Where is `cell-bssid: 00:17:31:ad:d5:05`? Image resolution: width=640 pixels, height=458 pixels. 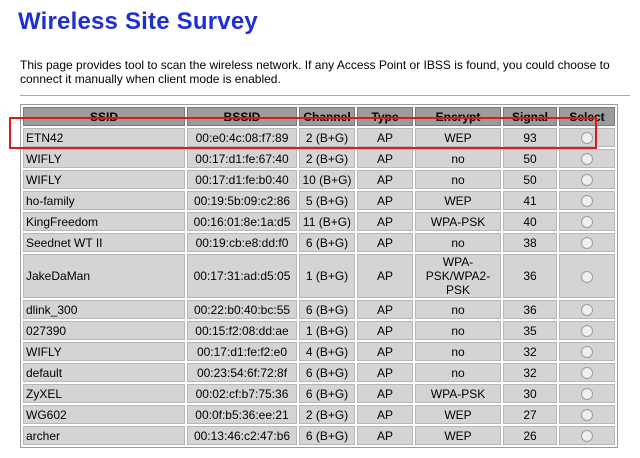
cell-bssid: 00:17:31:ad:d5:05 is located at coordinates (242, 276).